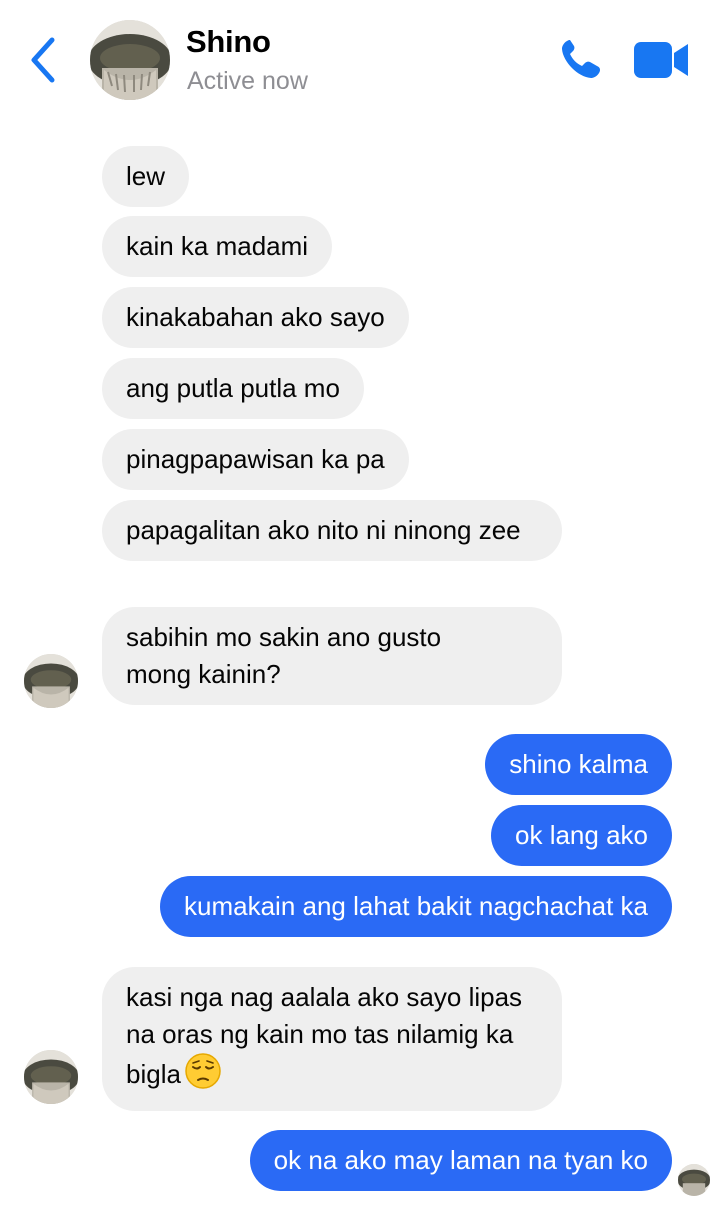 The height and width of the screenshot is (1225, 720). What do you see at coordinates (460, 1160) in the screenshot?
I see `outgoing-message: ok na ako may laman na tyan ko` at bounding box center [460, 1160].